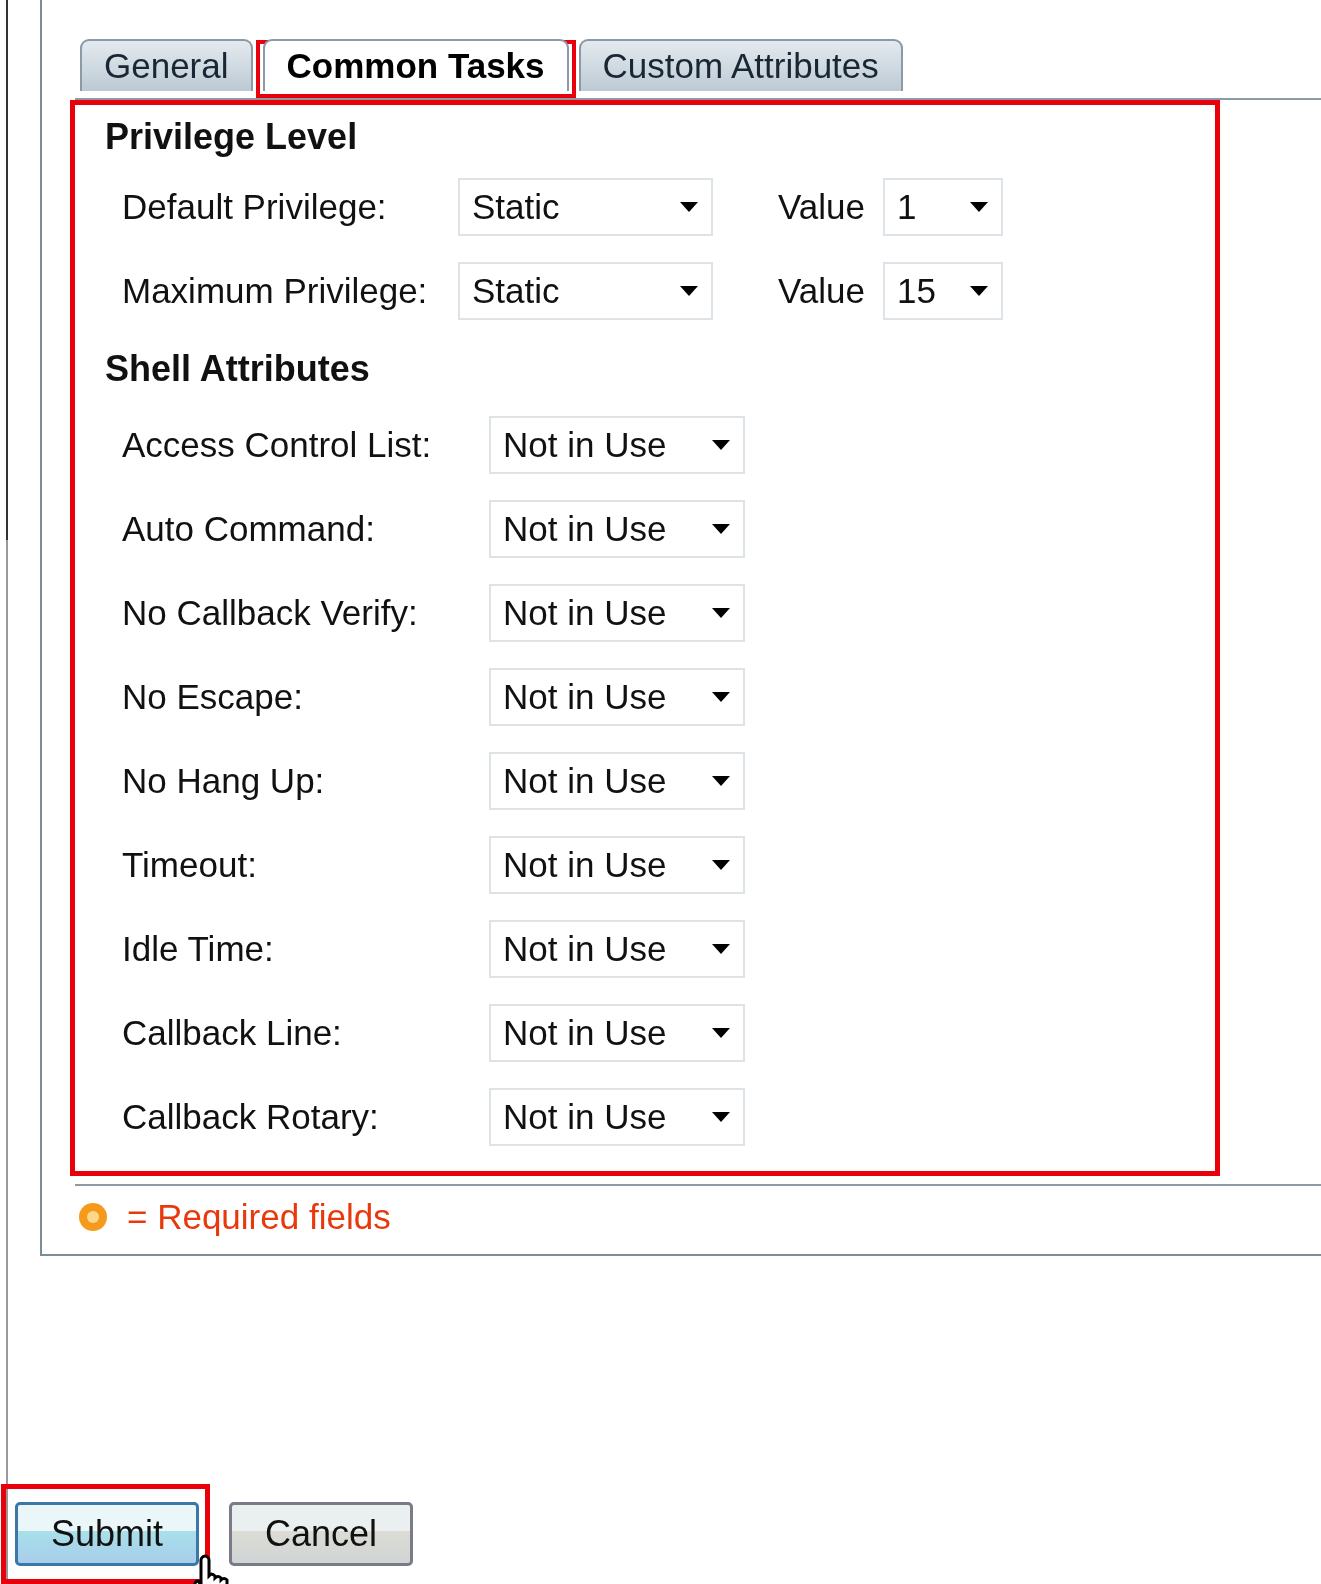 This screenshot has height=1584, width=1321. Describe the element at coordinates (251, 1117) in the screenshot. I see `field-label: Callback Rotary:` at that location.